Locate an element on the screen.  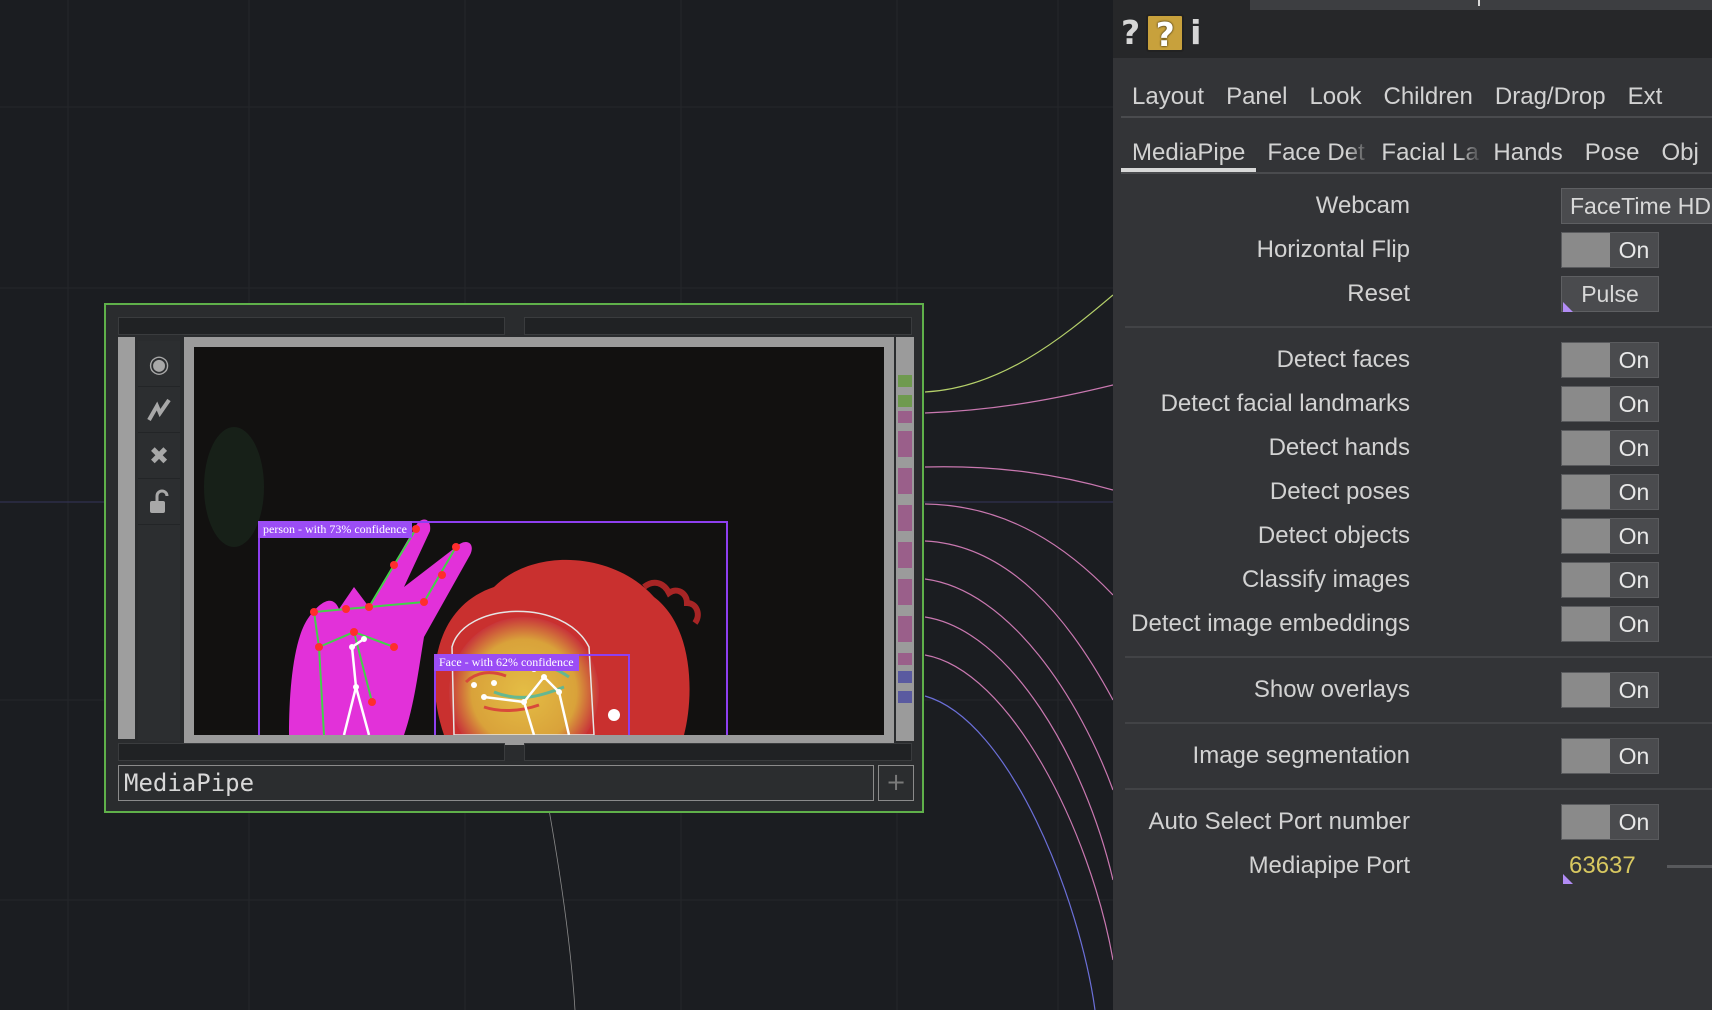
param-label: Image segmentation is located at coordinates (1301, 755).